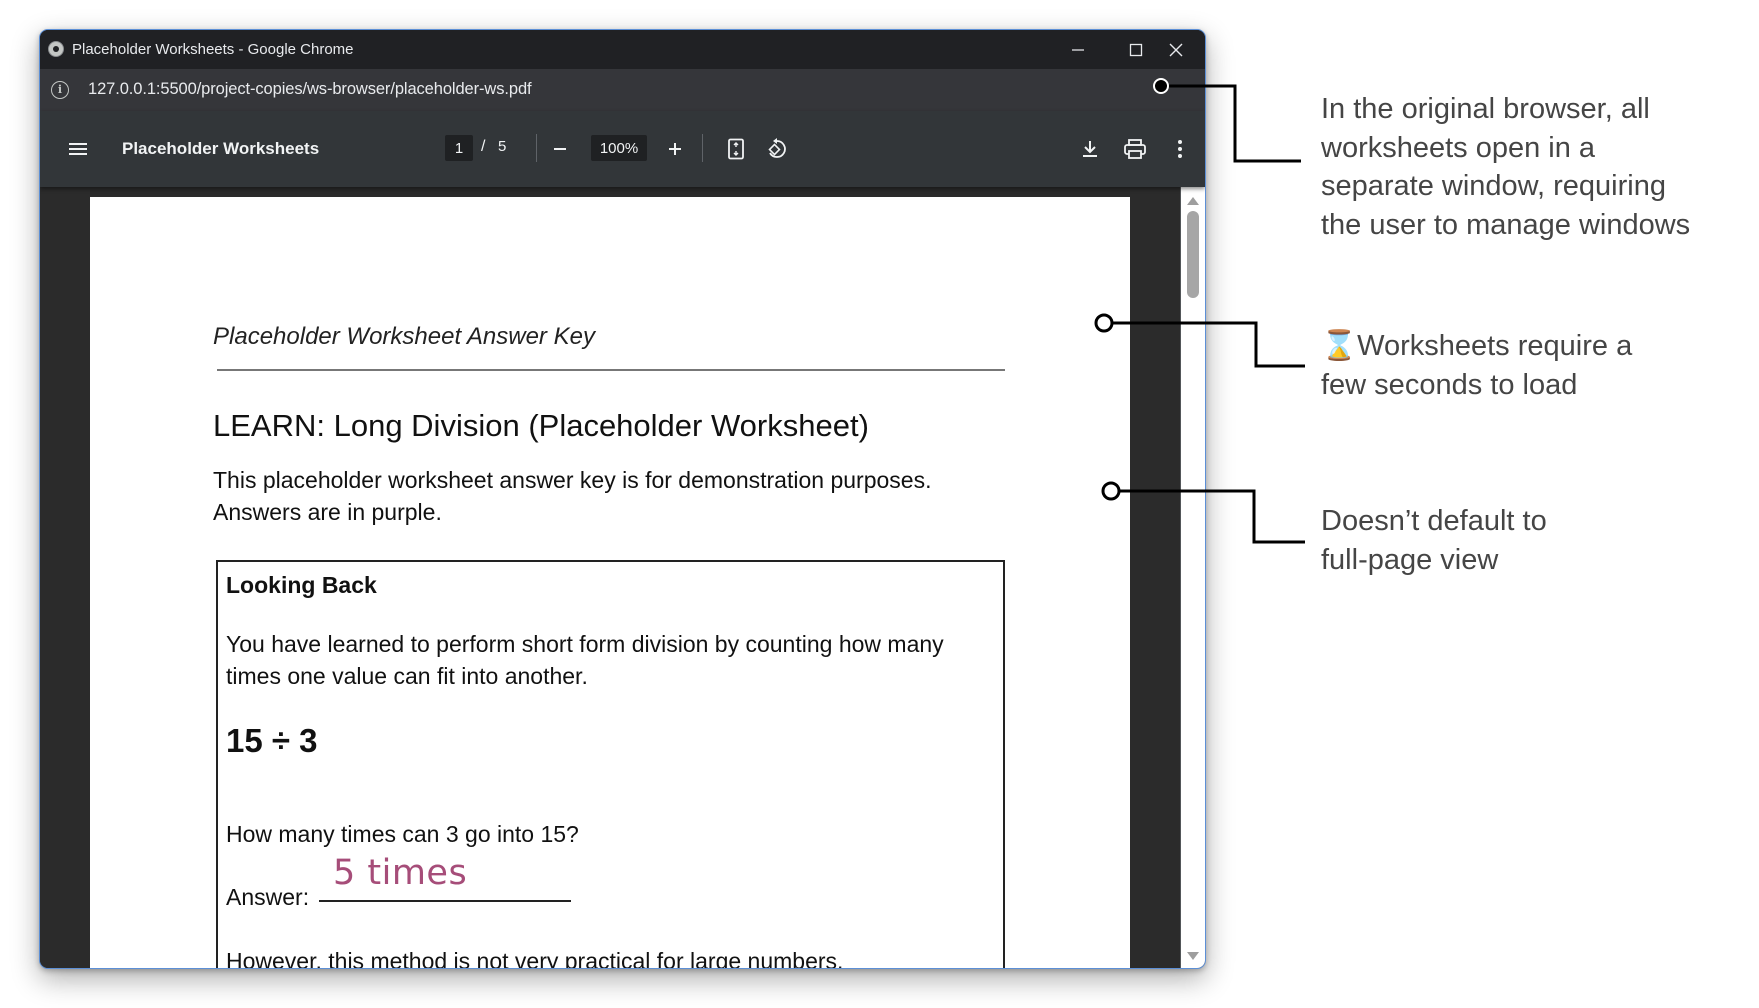  I want to click on more-options-button, so click(1180, 149).